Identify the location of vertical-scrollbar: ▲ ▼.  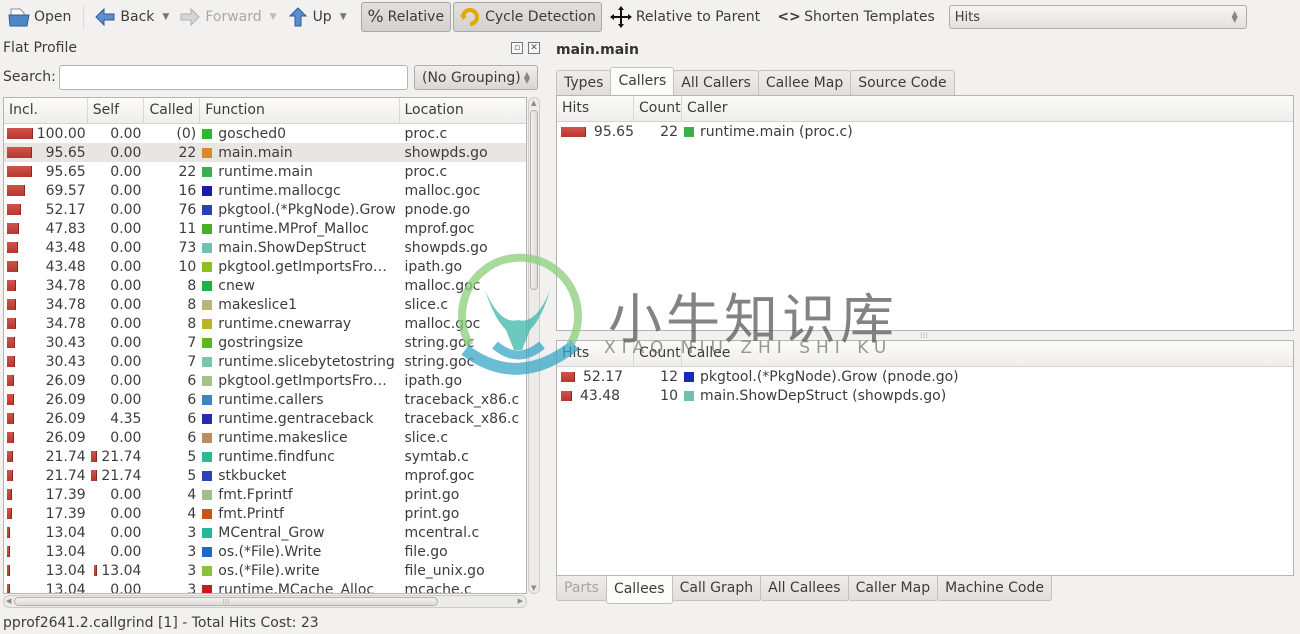
(534, 345).